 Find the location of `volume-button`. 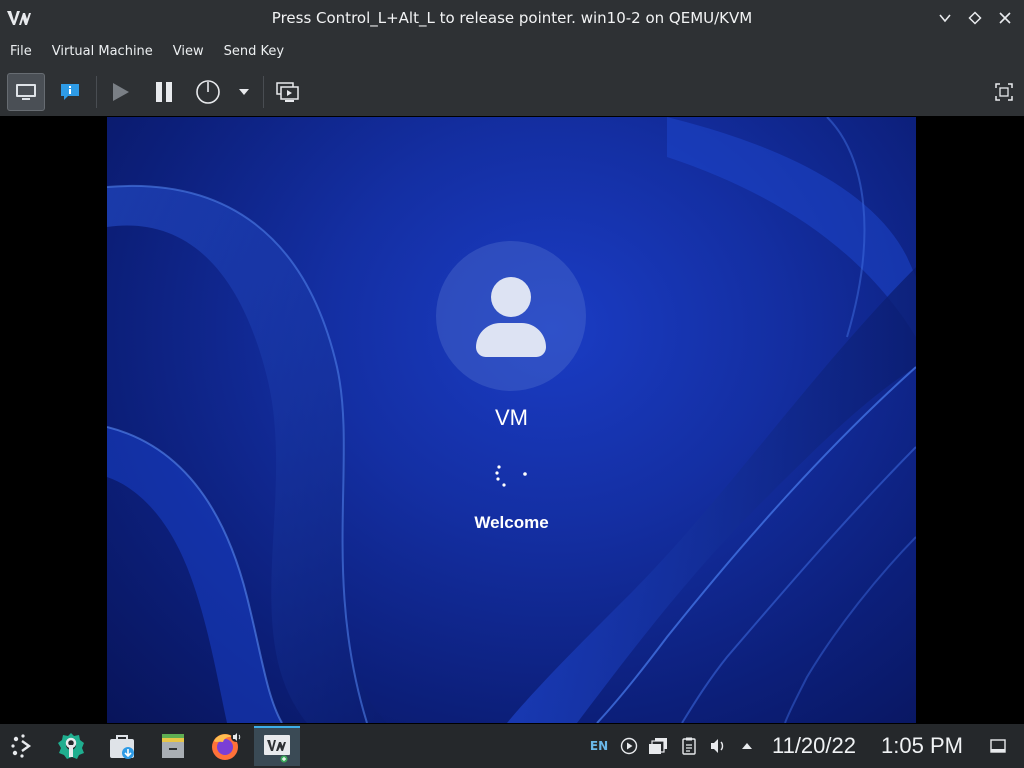

volume-button is located at coordinates (718, 746).